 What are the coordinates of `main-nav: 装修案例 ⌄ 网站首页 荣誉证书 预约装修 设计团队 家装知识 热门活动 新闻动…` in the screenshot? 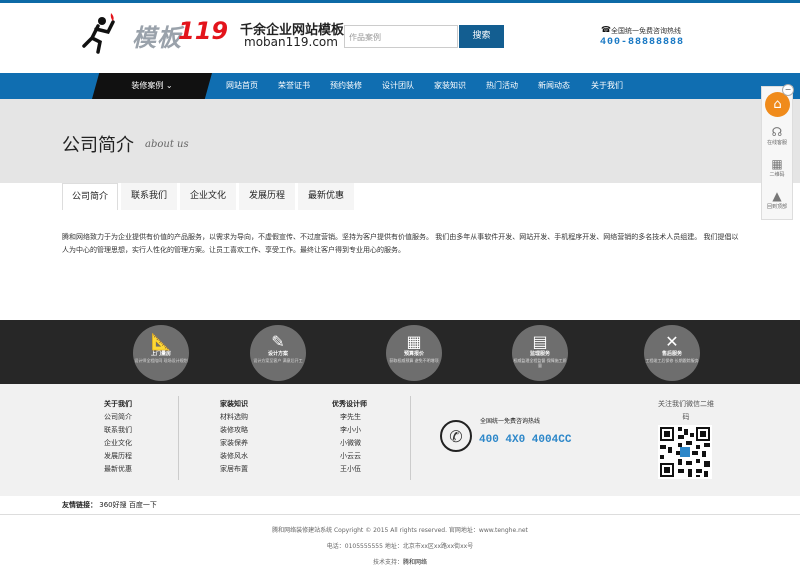 It's located at (400, 86).